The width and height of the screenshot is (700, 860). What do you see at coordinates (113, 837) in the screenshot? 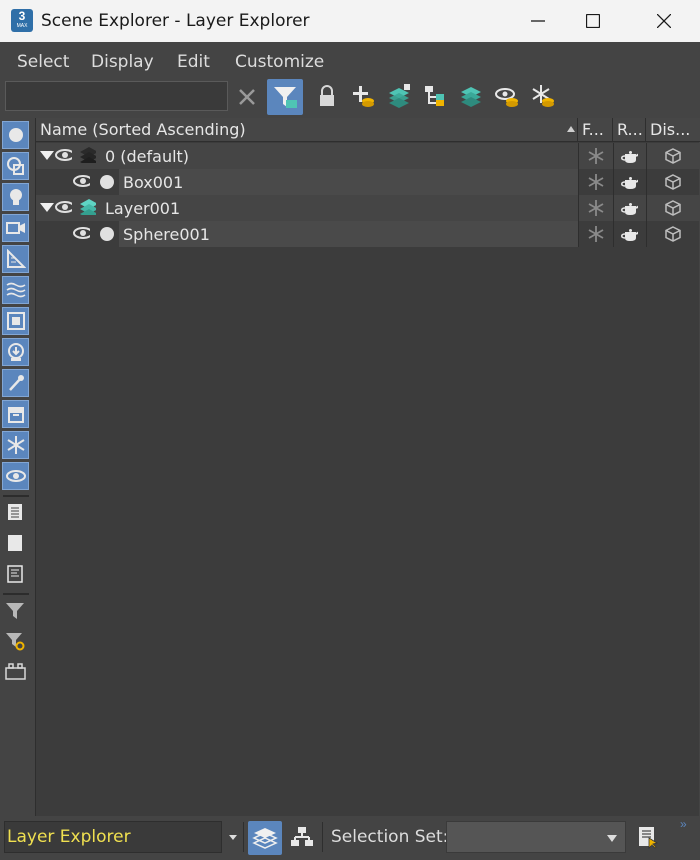
I see `explorer-mode-dropdown: Layer Explorer` at bounding box center [113, 837].